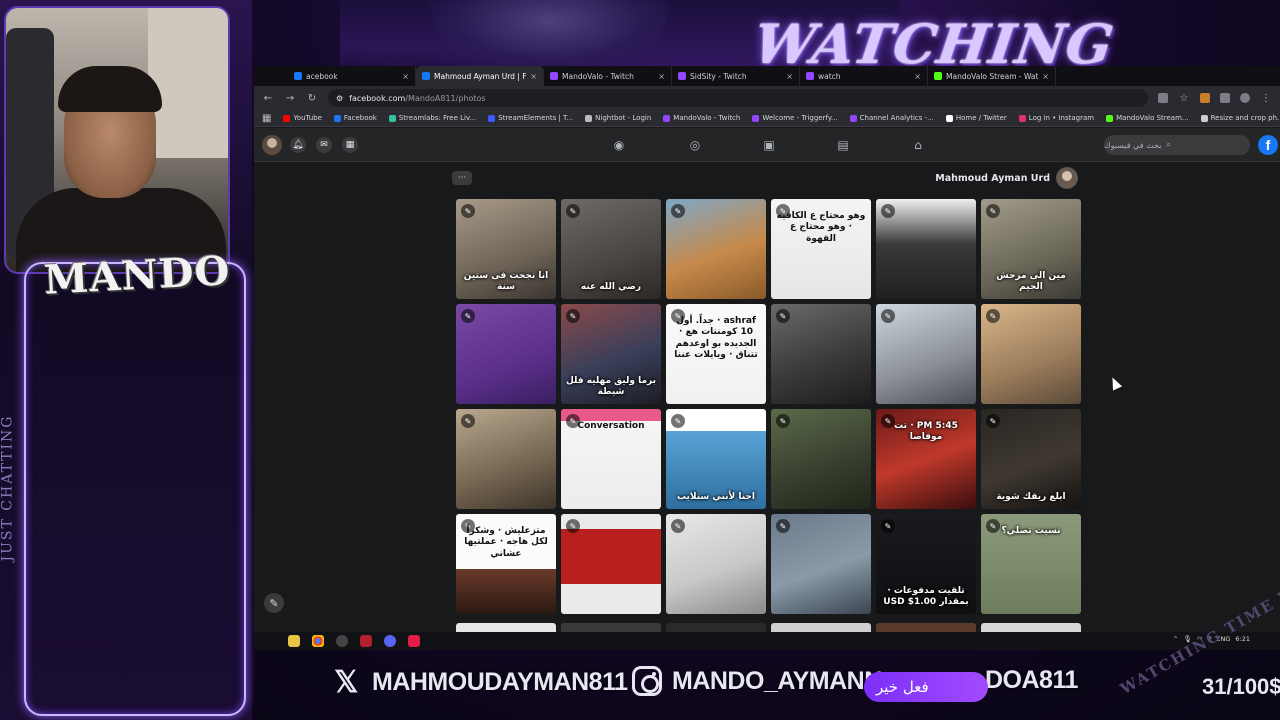 This screenshot has width=1280, height=720. What do you see at coordinates (918, 145) in the screenshot?
I see `home-icon: ⌂` at bounding box center [918, 145].